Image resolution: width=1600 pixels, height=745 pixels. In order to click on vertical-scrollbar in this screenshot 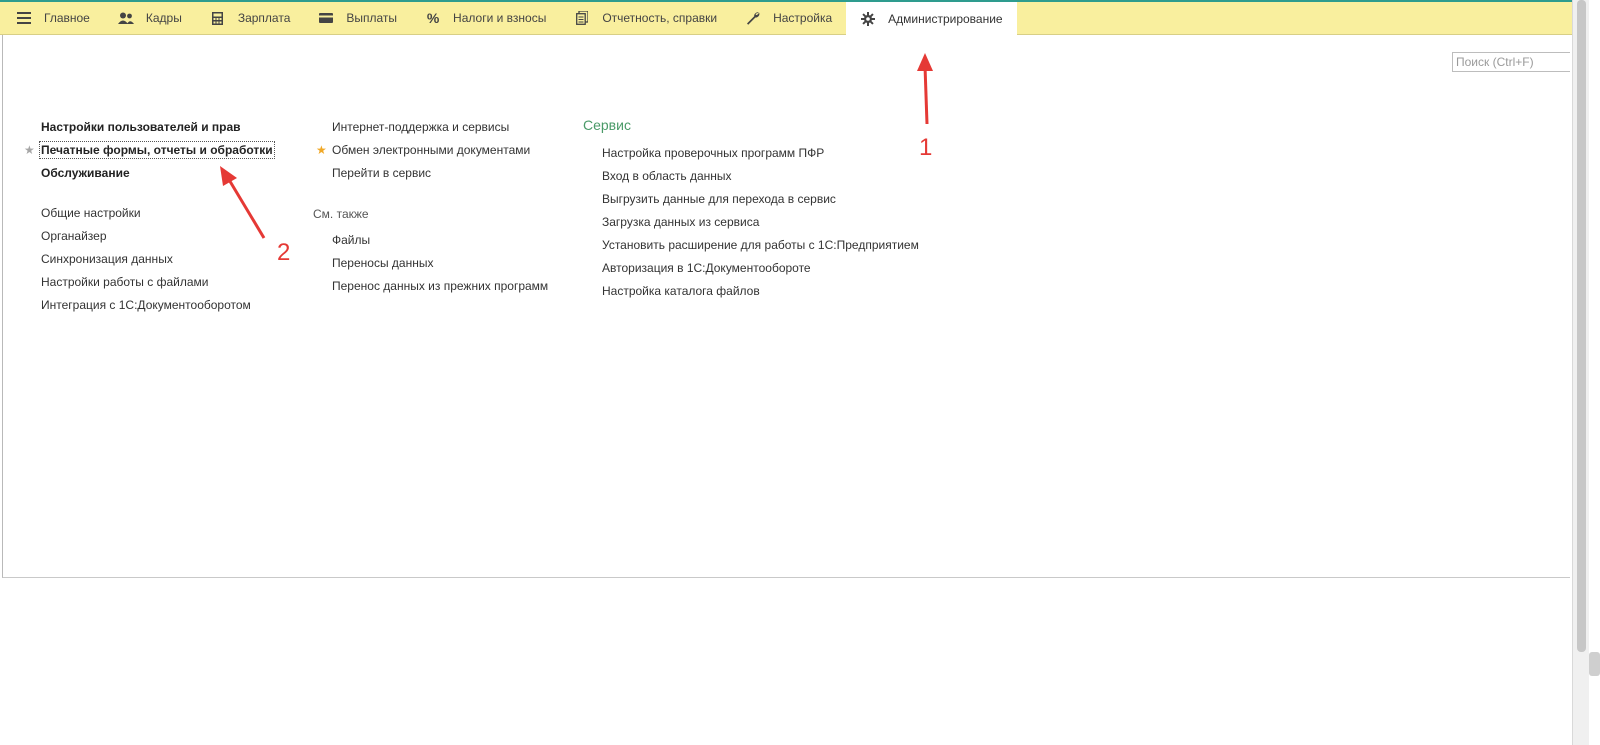, I will do `click(1580, 372)`.